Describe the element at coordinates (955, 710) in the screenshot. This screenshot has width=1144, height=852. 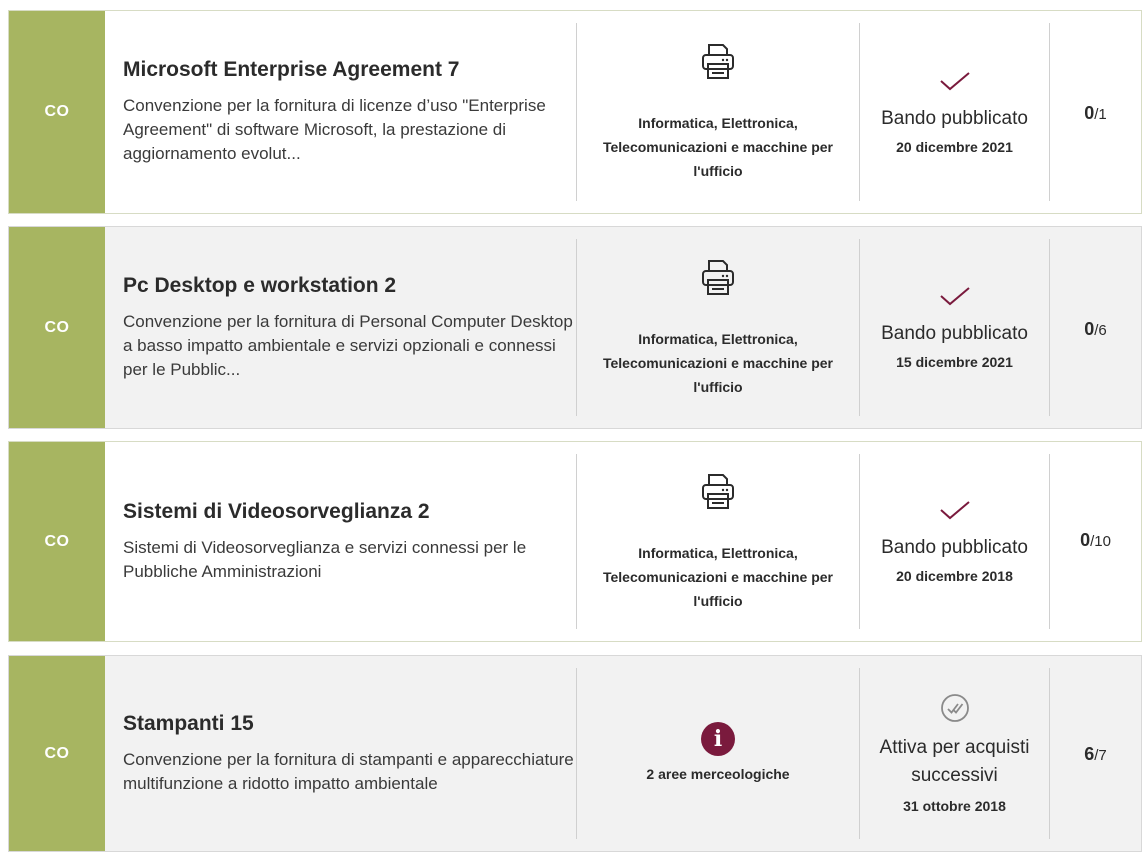
I see `double-check-icon` at that location.